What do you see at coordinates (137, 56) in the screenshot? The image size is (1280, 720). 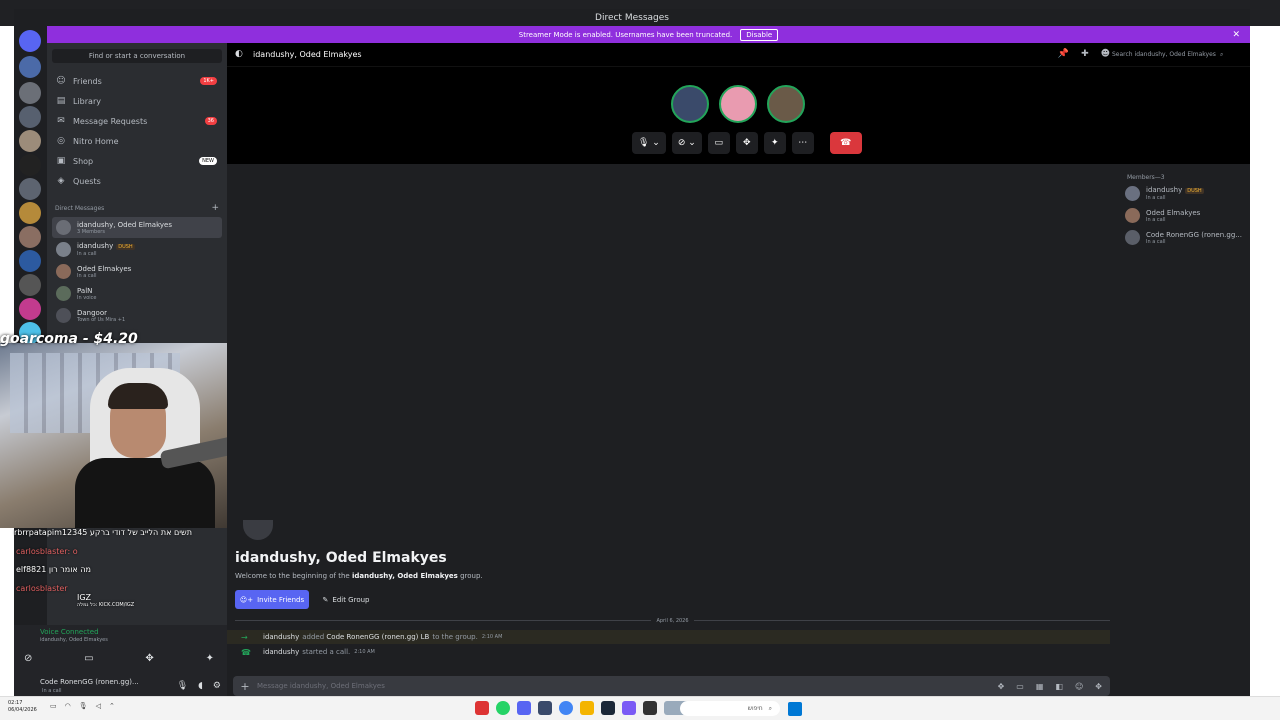 I see `find-conversation-input: Find or start a conversation` at bounding box center [137, 56].